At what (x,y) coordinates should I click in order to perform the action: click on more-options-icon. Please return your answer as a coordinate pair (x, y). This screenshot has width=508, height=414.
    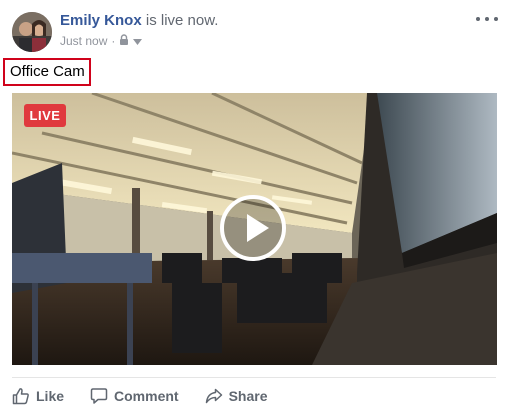
    Looking at the image, I should click on (487, 19).